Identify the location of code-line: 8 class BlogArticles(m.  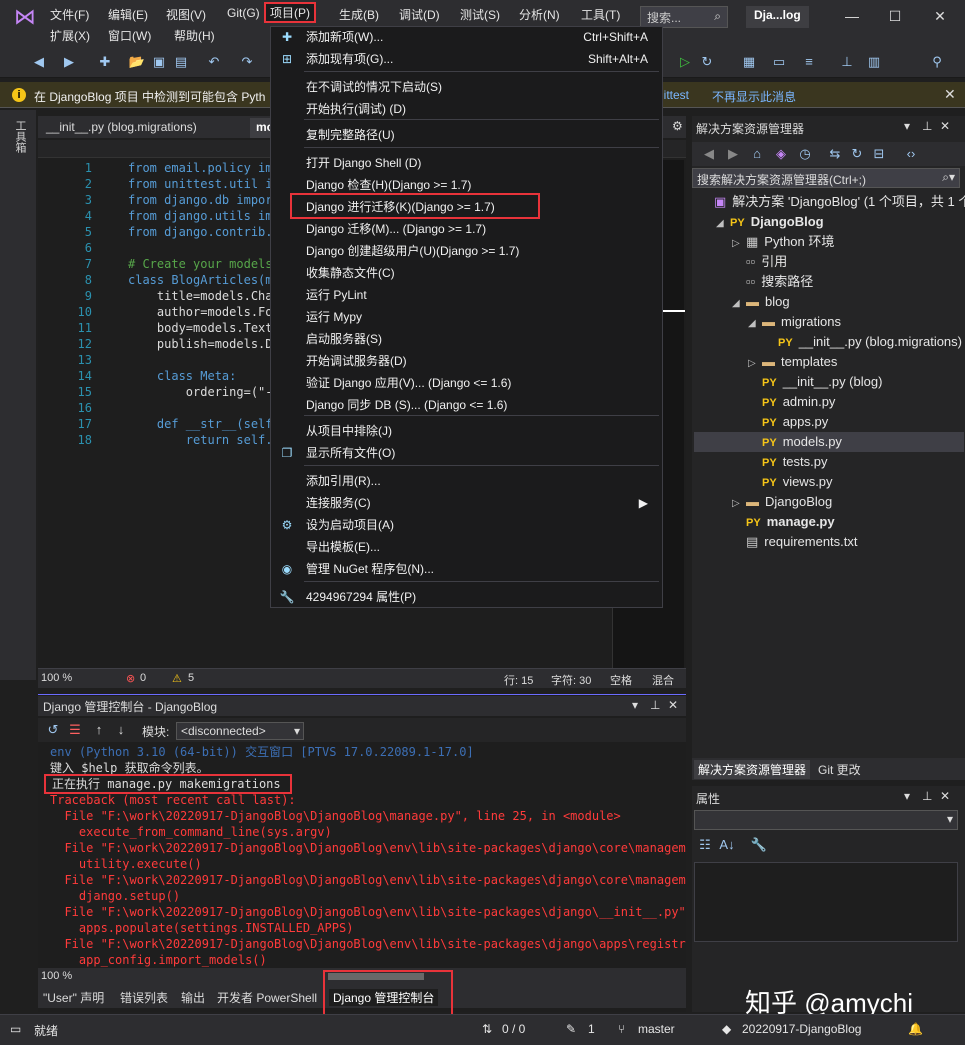
(156, 280).